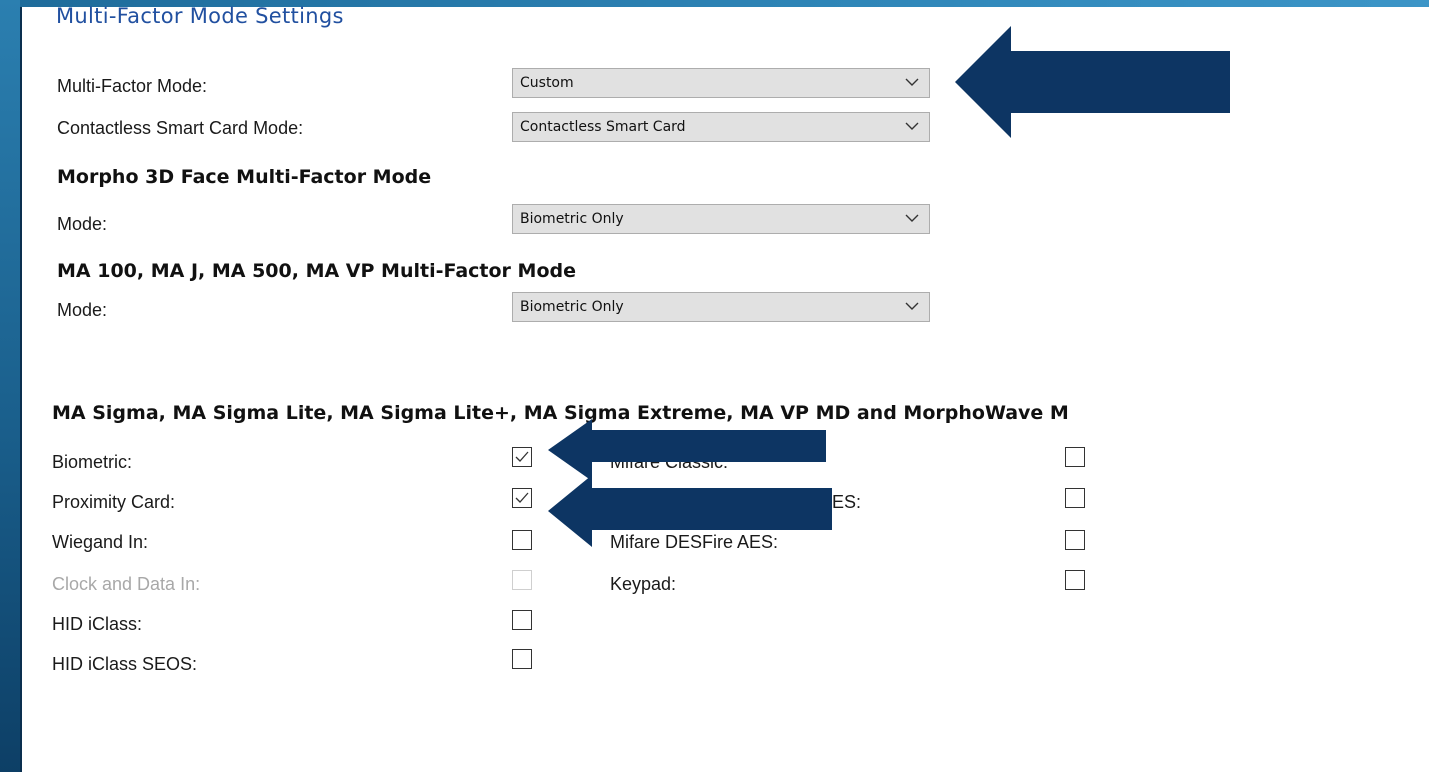 The height and width of the screenshot is (772, 1429). I want to click on frame-left-edge, so click(21, 389).